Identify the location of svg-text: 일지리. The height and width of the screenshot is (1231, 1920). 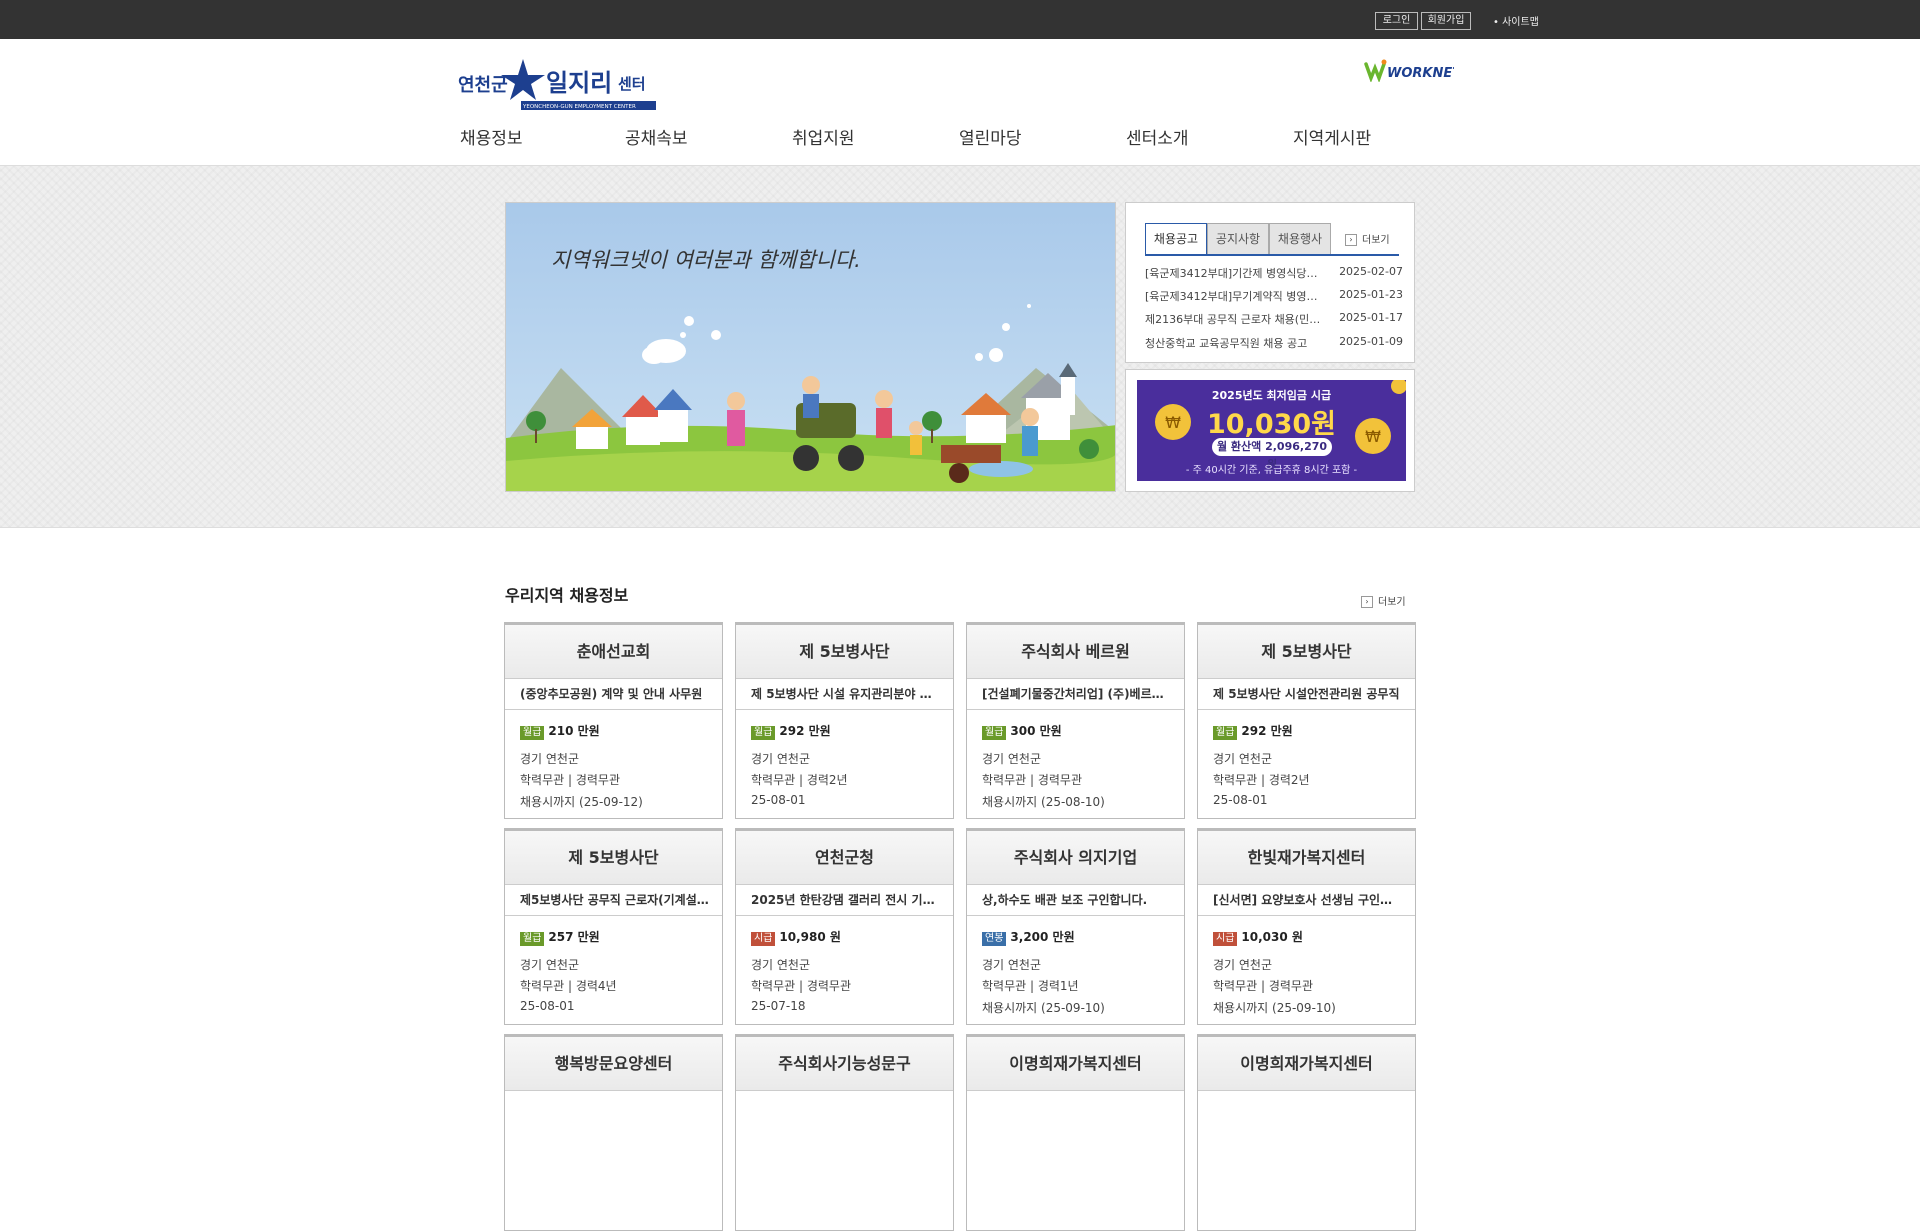
(579, 83).